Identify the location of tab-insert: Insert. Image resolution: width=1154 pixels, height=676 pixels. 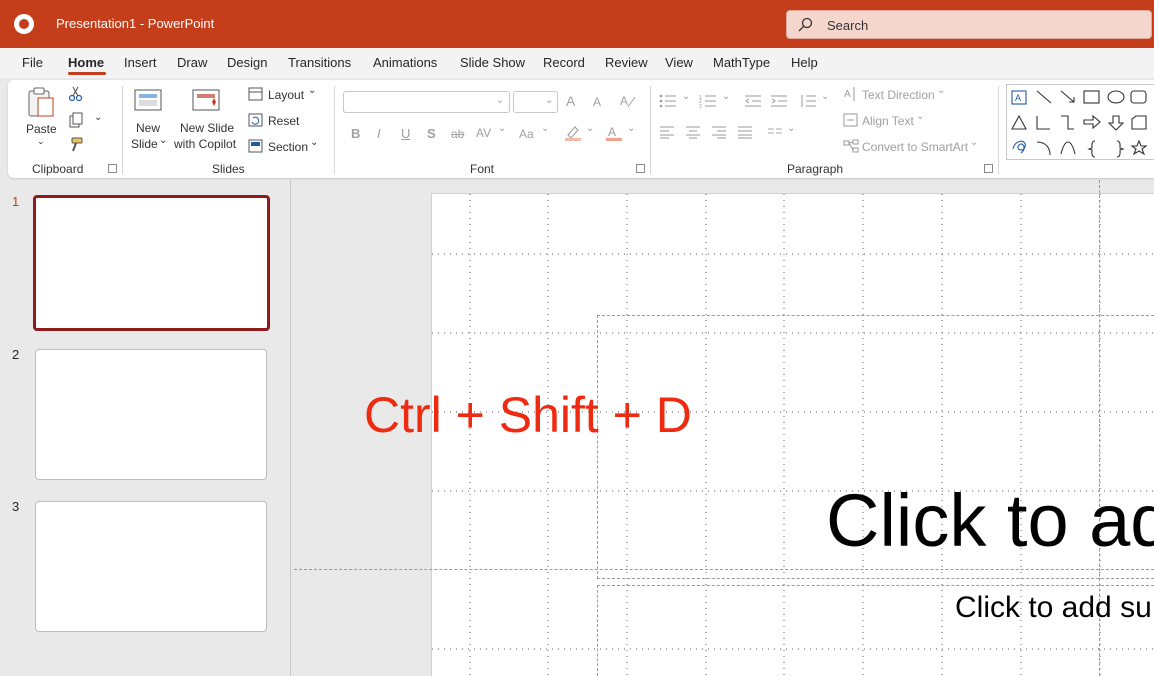
(140, 62).